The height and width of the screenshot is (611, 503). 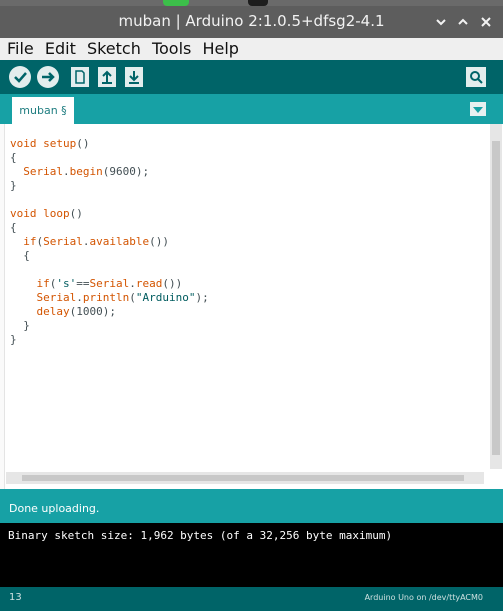 I want to click on status-message: Done uploading., so click(x=54, y=508).